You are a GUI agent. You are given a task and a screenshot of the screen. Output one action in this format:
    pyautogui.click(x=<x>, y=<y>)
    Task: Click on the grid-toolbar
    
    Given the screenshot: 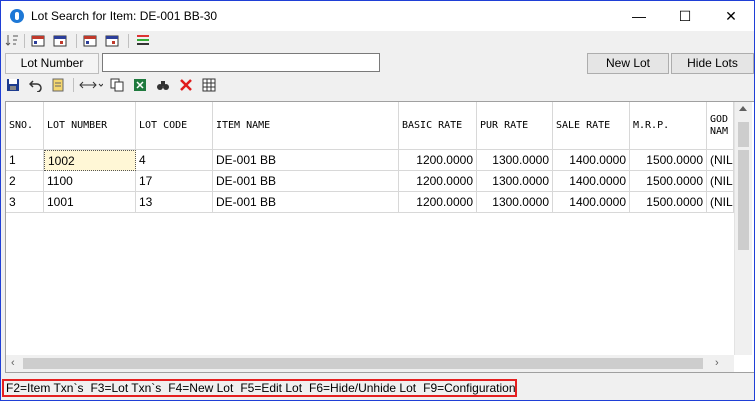 What is the action you would take?
    pyautogui.click(x=377, y=86)
    